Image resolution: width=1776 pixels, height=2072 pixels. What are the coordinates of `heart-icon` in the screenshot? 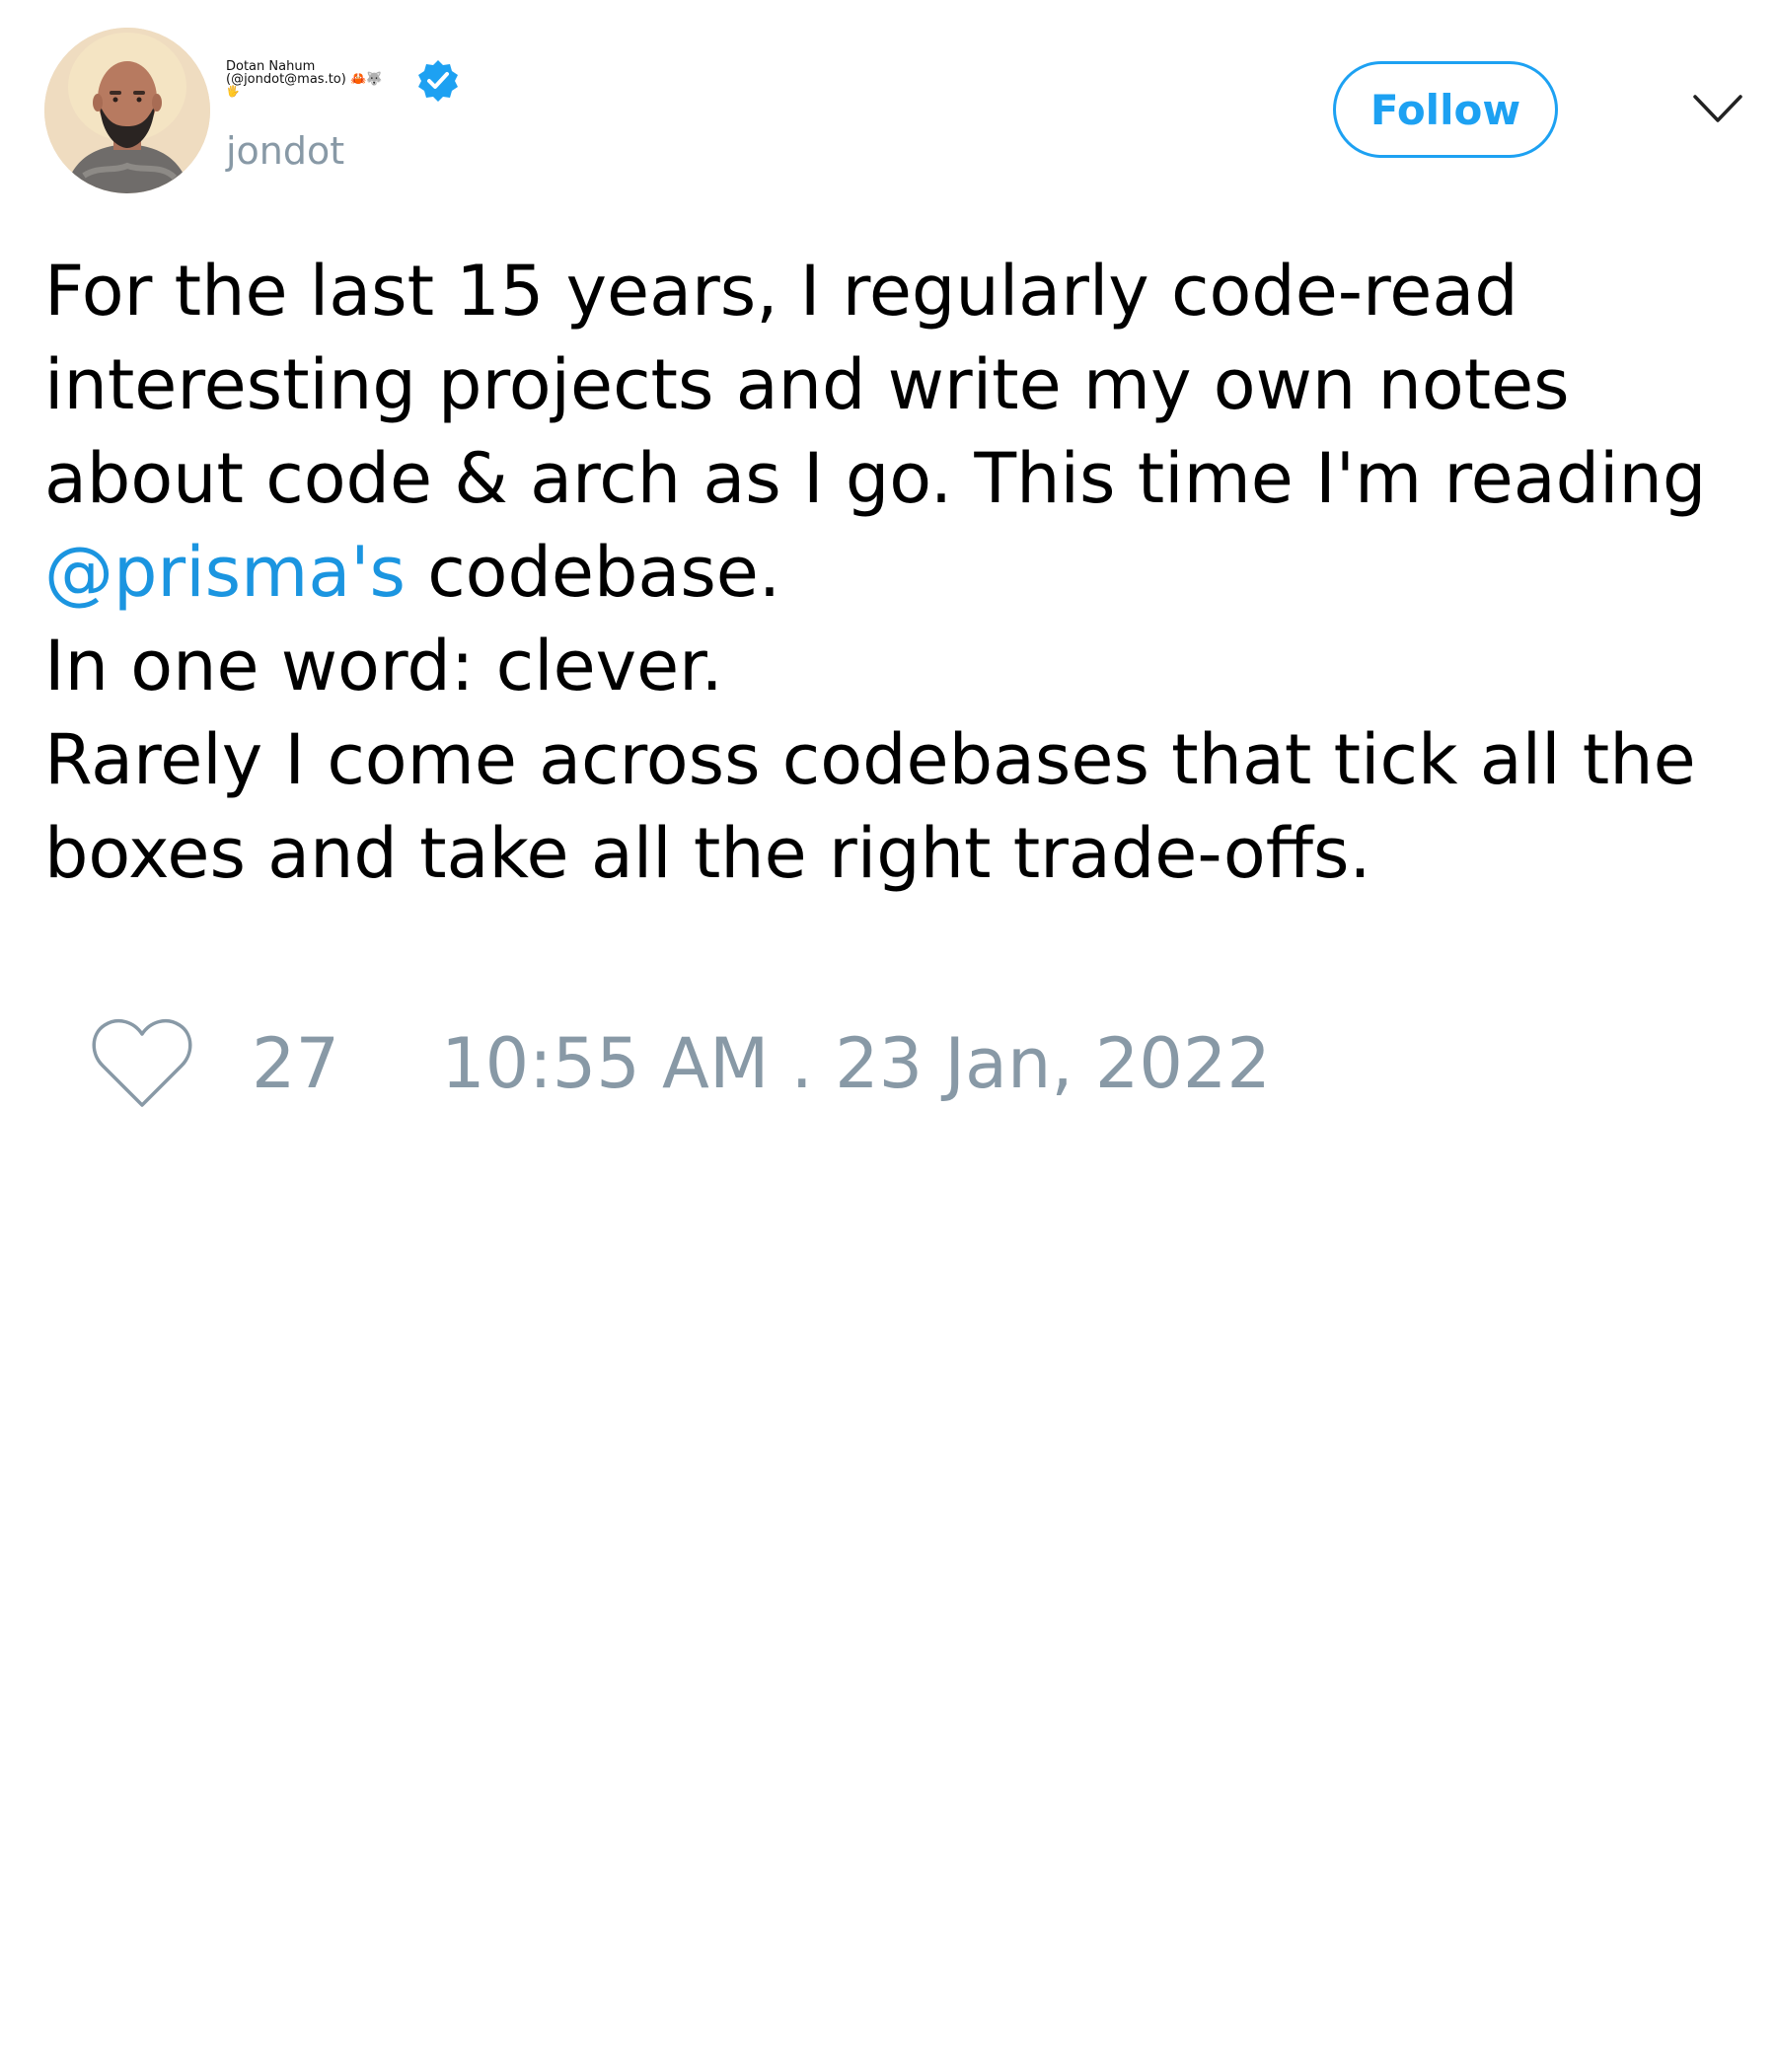 It's located at (142, 1063).